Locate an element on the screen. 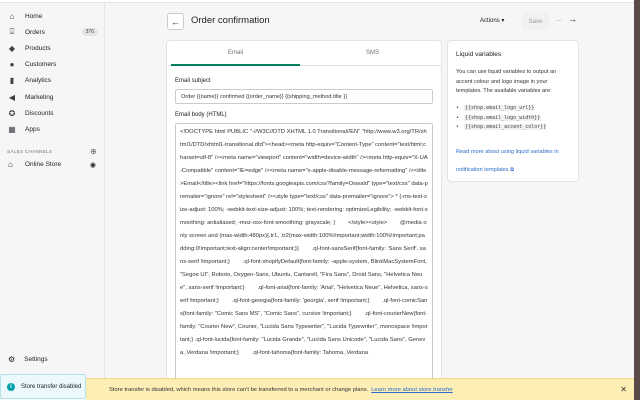  sidebar-item-label: Orders is located at coordinates (35, 32).